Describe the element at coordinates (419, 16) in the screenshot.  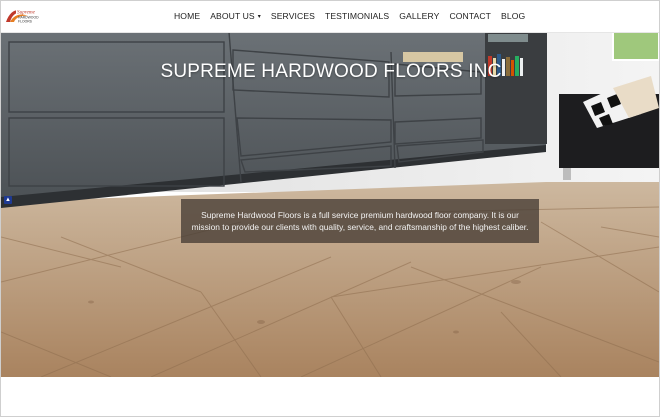
I see `nav-gallery: GALLERY` at that location.